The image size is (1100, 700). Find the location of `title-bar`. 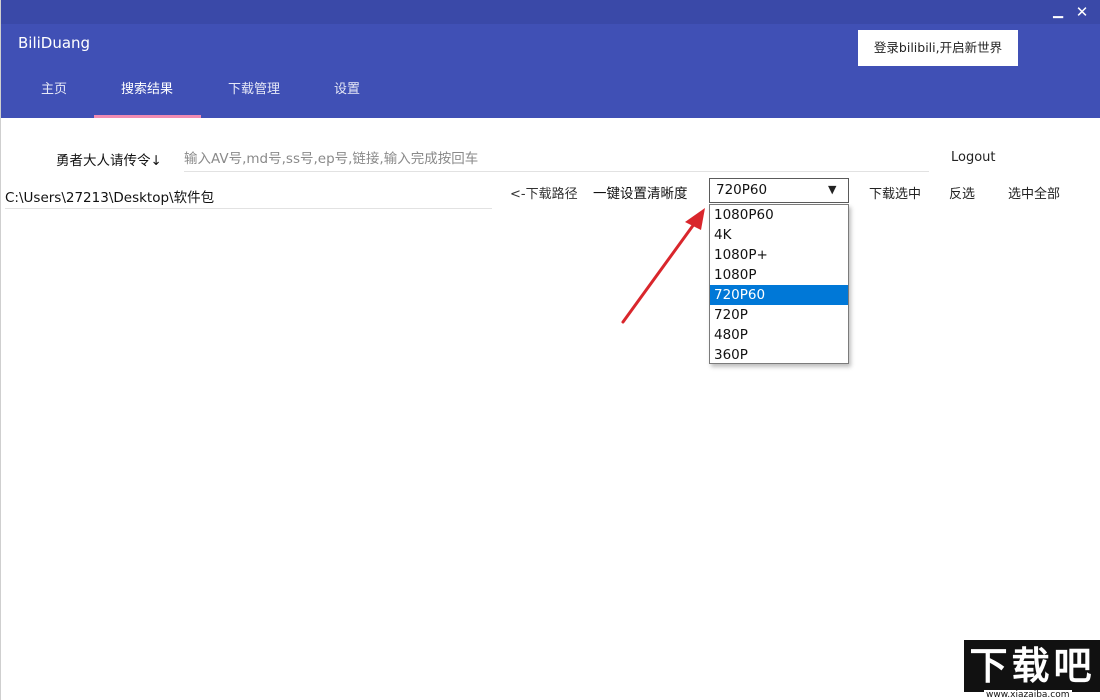

title-bar is located at coordinates (550, 12).